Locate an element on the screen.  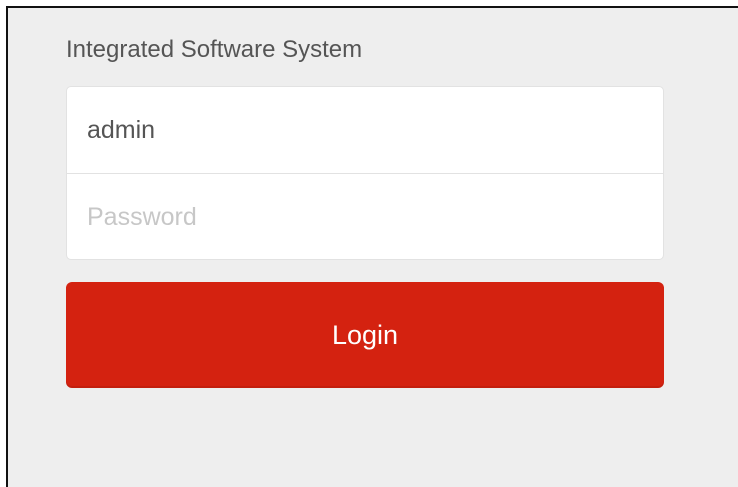
username-field is located at coordinates (365, 130).